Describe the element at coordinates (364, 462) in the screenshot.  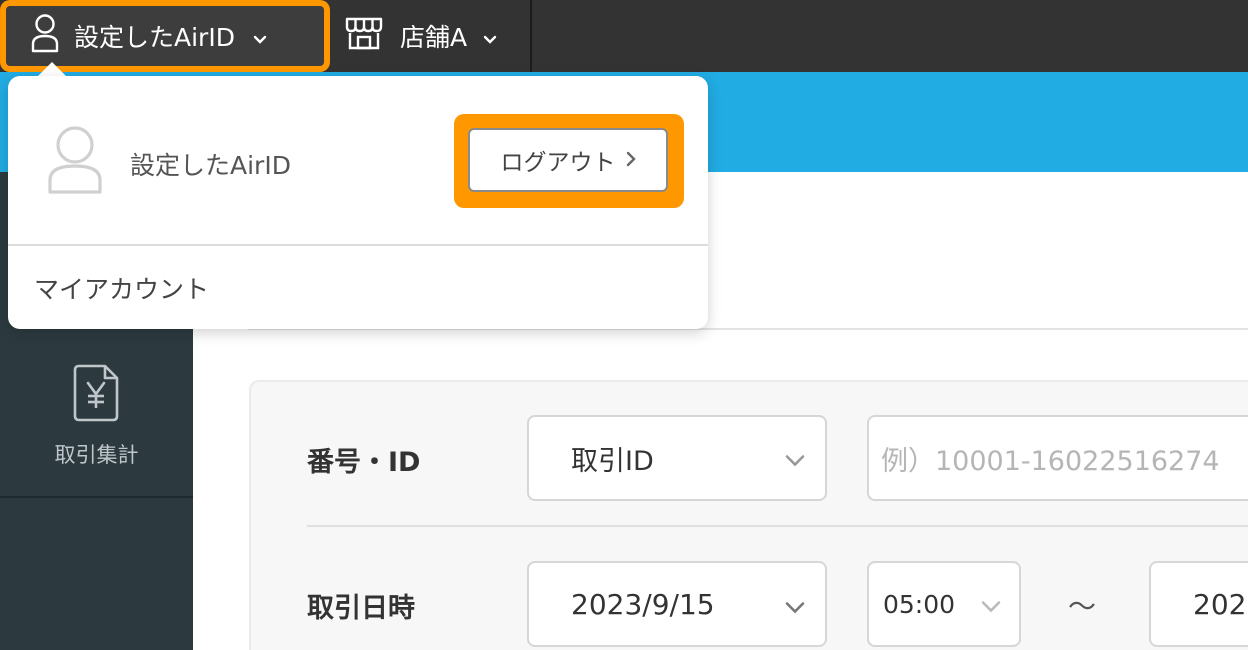
I see `id-row-label: 番号・ID` at that location.